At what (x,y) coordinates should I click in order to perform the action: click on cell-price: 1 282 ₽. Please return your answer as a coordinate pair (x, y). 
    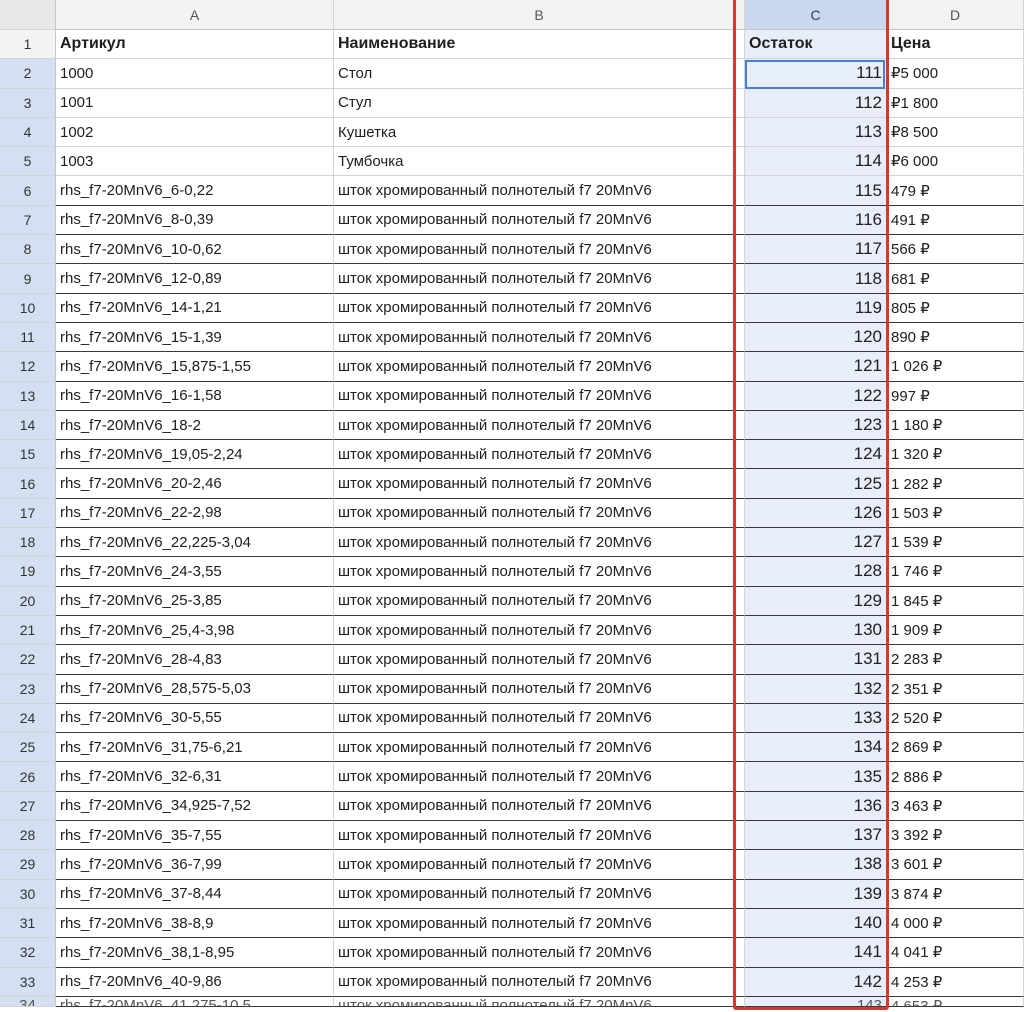
    Looking at the image, I should click on (955, 484).